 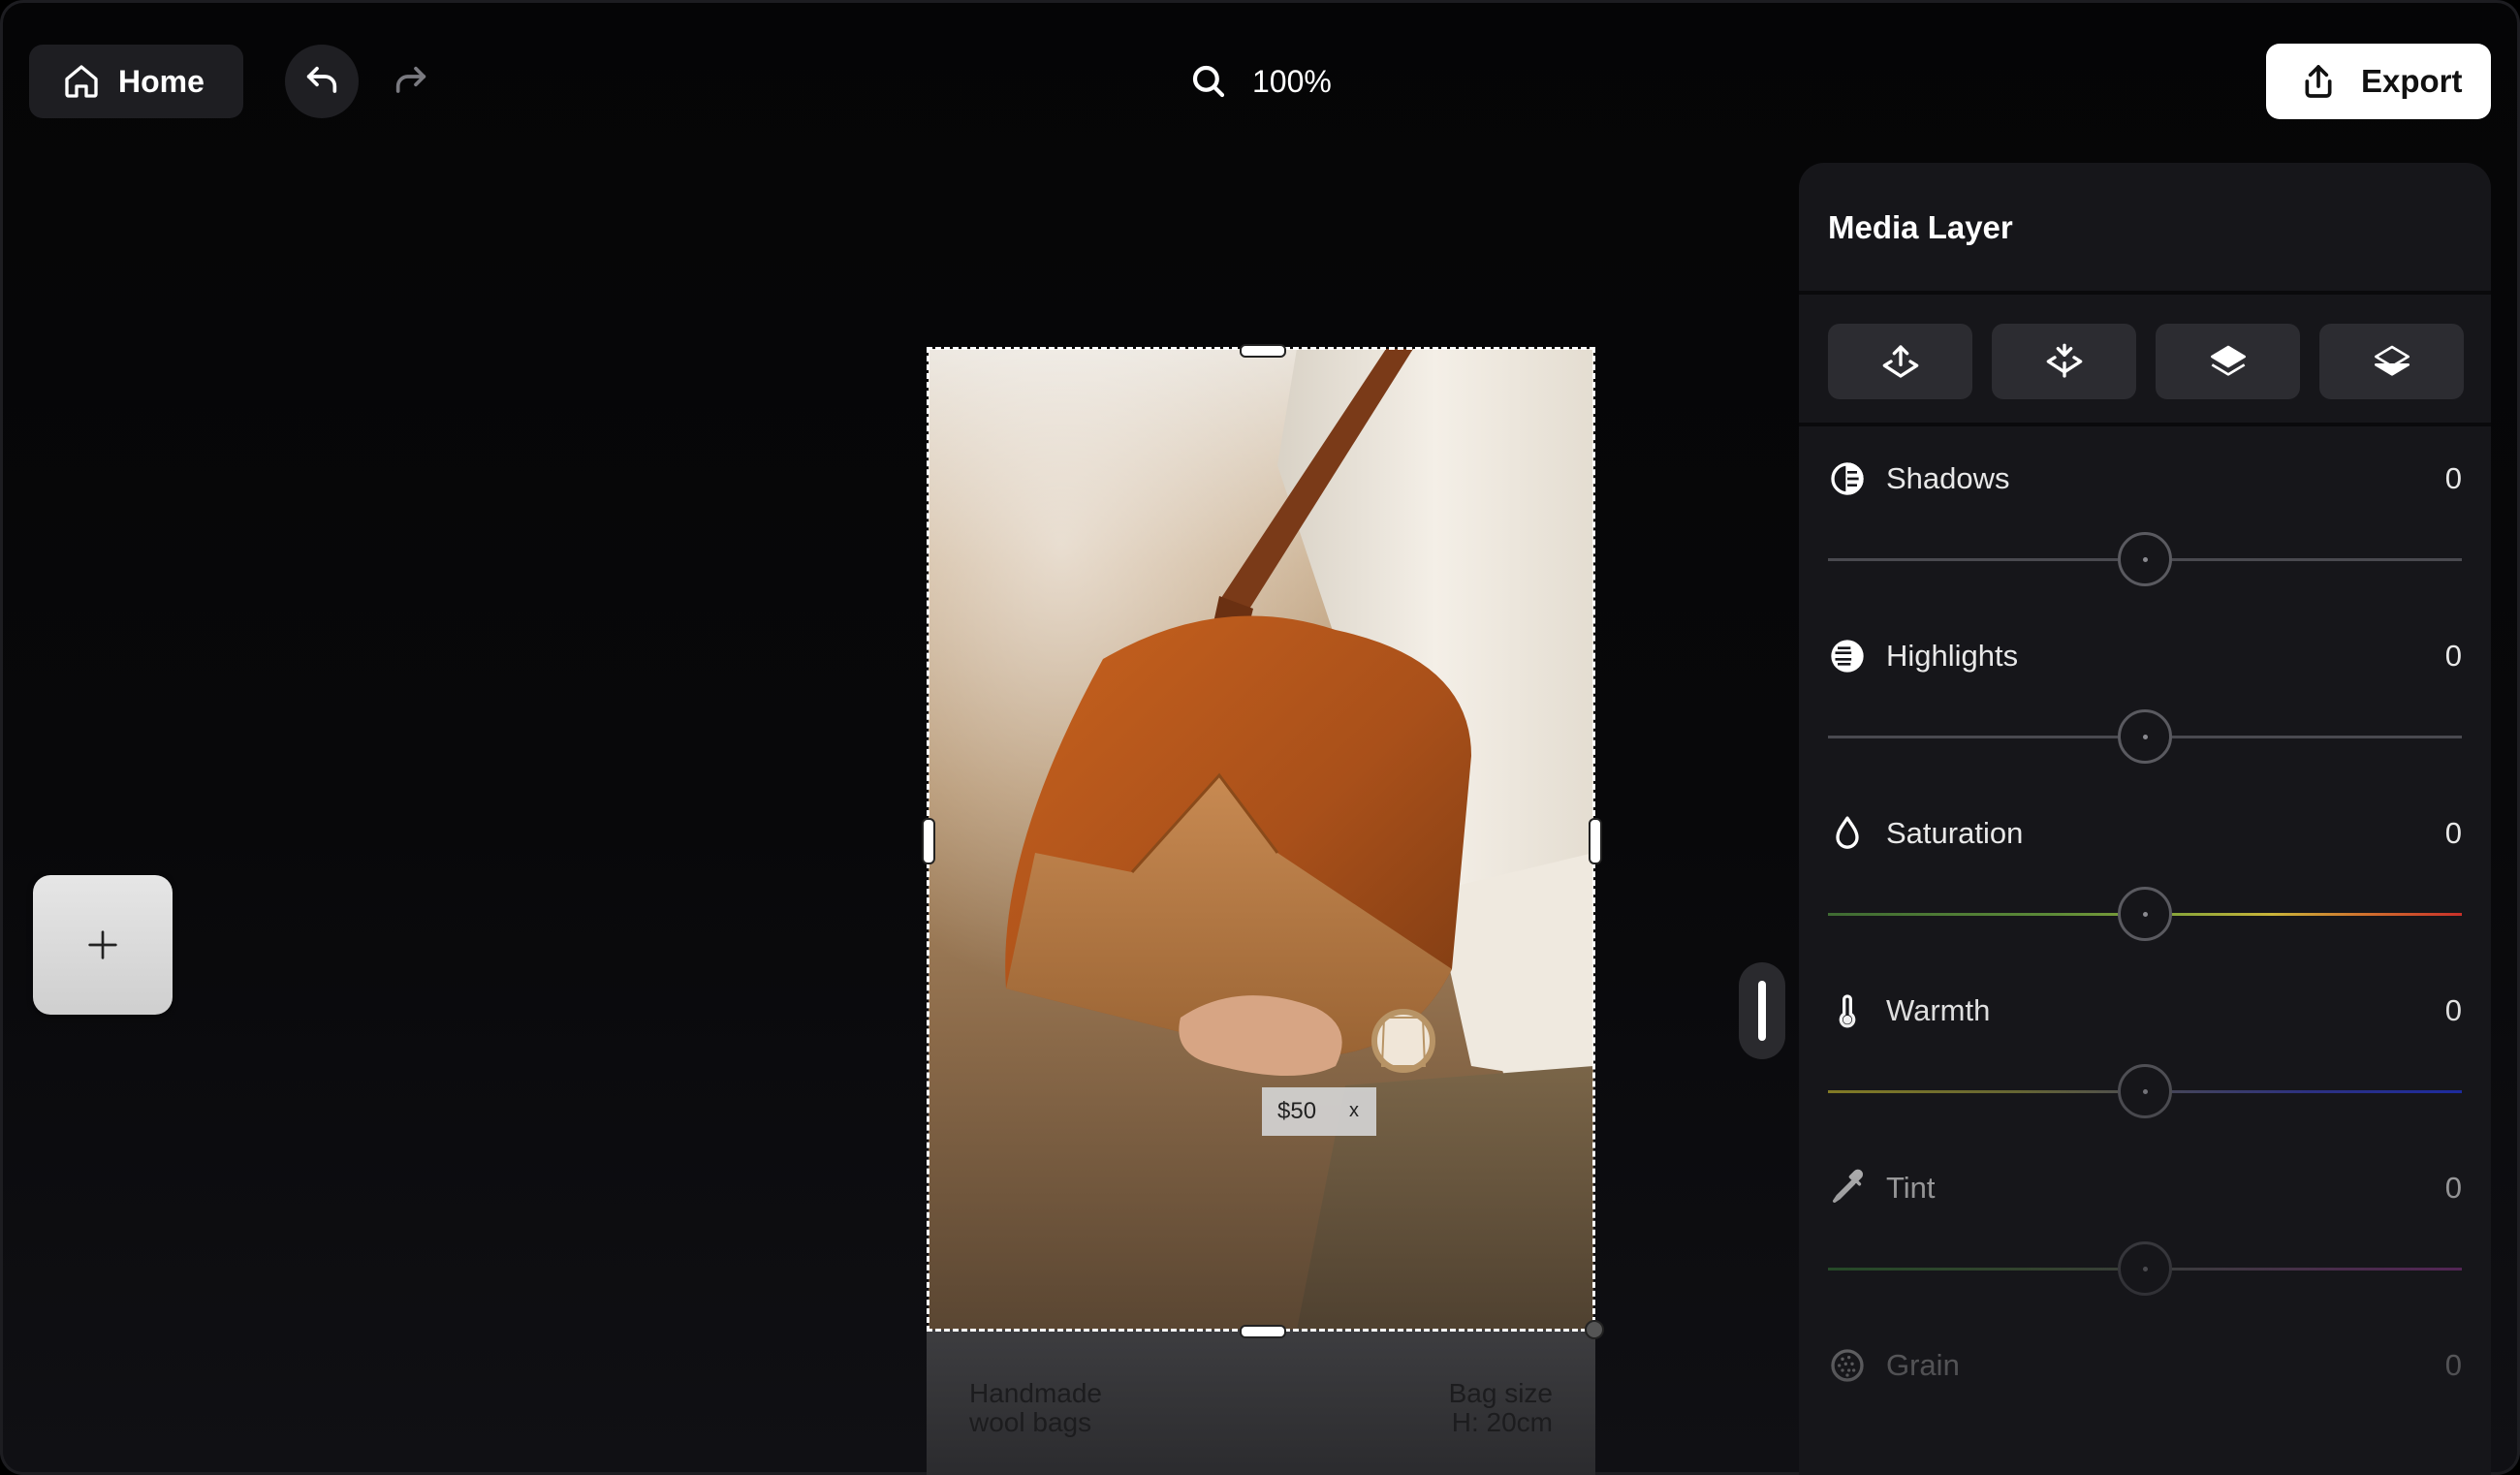 I want to click on eyedropper-icon, so click(x=1848, y=1188).